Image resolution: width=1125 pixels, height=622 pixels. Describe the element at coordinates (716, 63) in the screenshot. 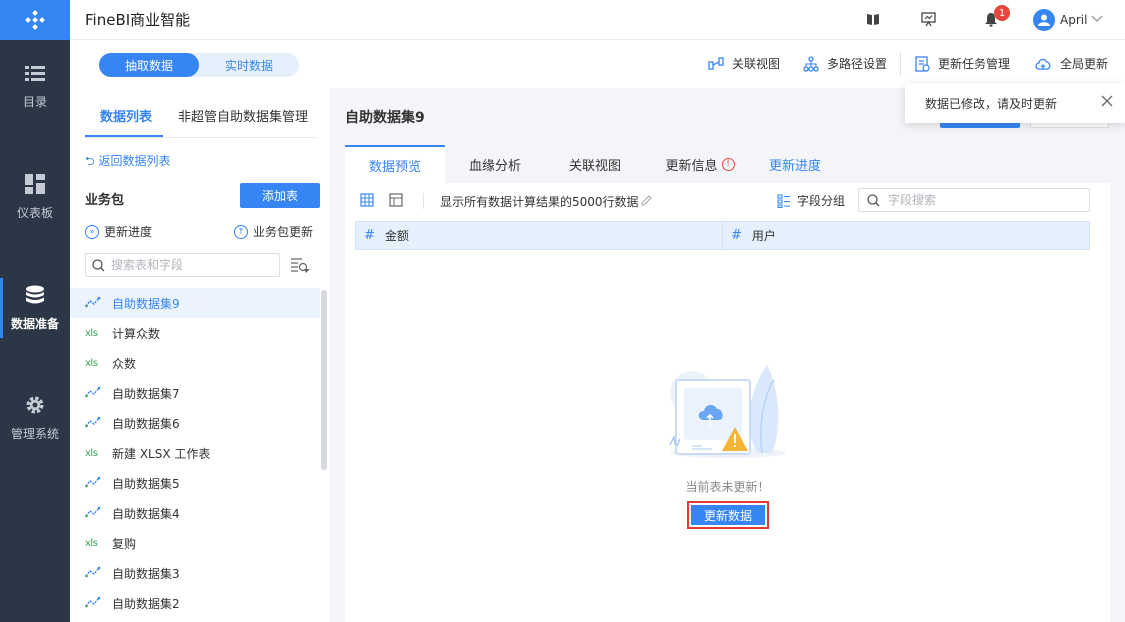

I see `relation-icon` at that location.